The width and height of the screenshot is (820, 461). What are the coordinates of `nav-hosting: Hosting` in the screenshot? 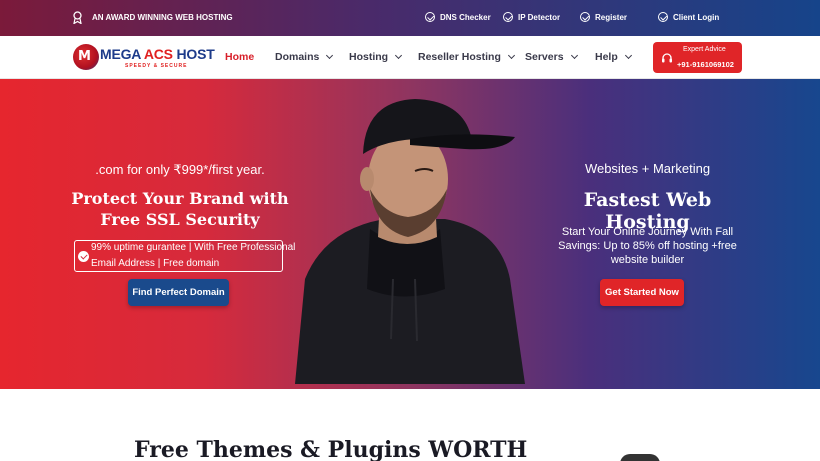 It's located at (376, 57).